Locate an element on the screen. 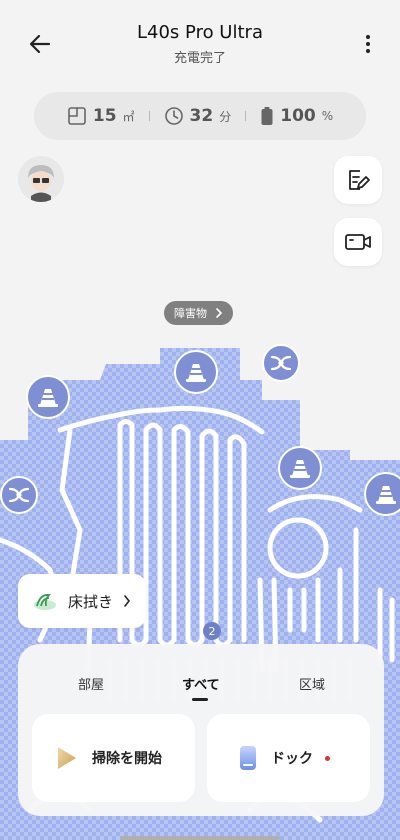 This screenshot has height=840, width=400. device-status: 充電完了 is located at coordinates (199, 58).